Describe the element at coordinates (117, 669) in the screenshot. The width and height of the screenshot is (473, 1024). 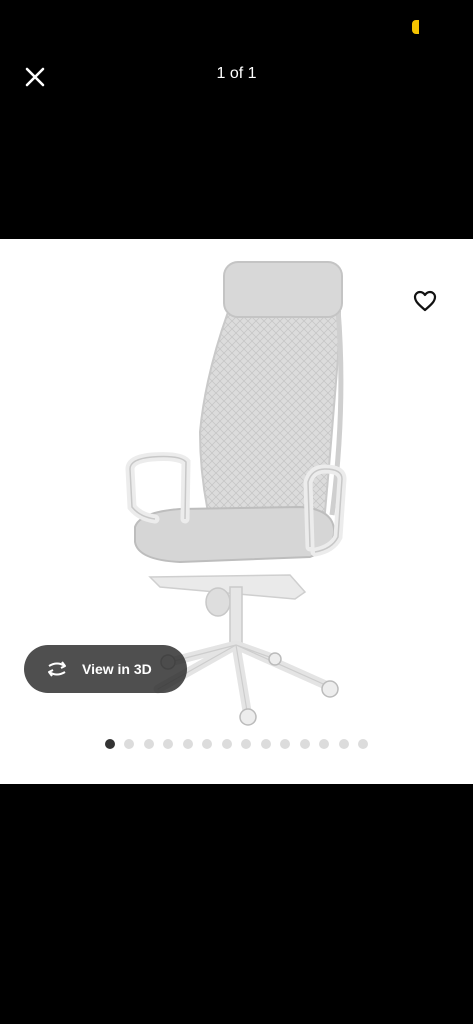
I see `view-in-3d-label: View in 3D` at that location.